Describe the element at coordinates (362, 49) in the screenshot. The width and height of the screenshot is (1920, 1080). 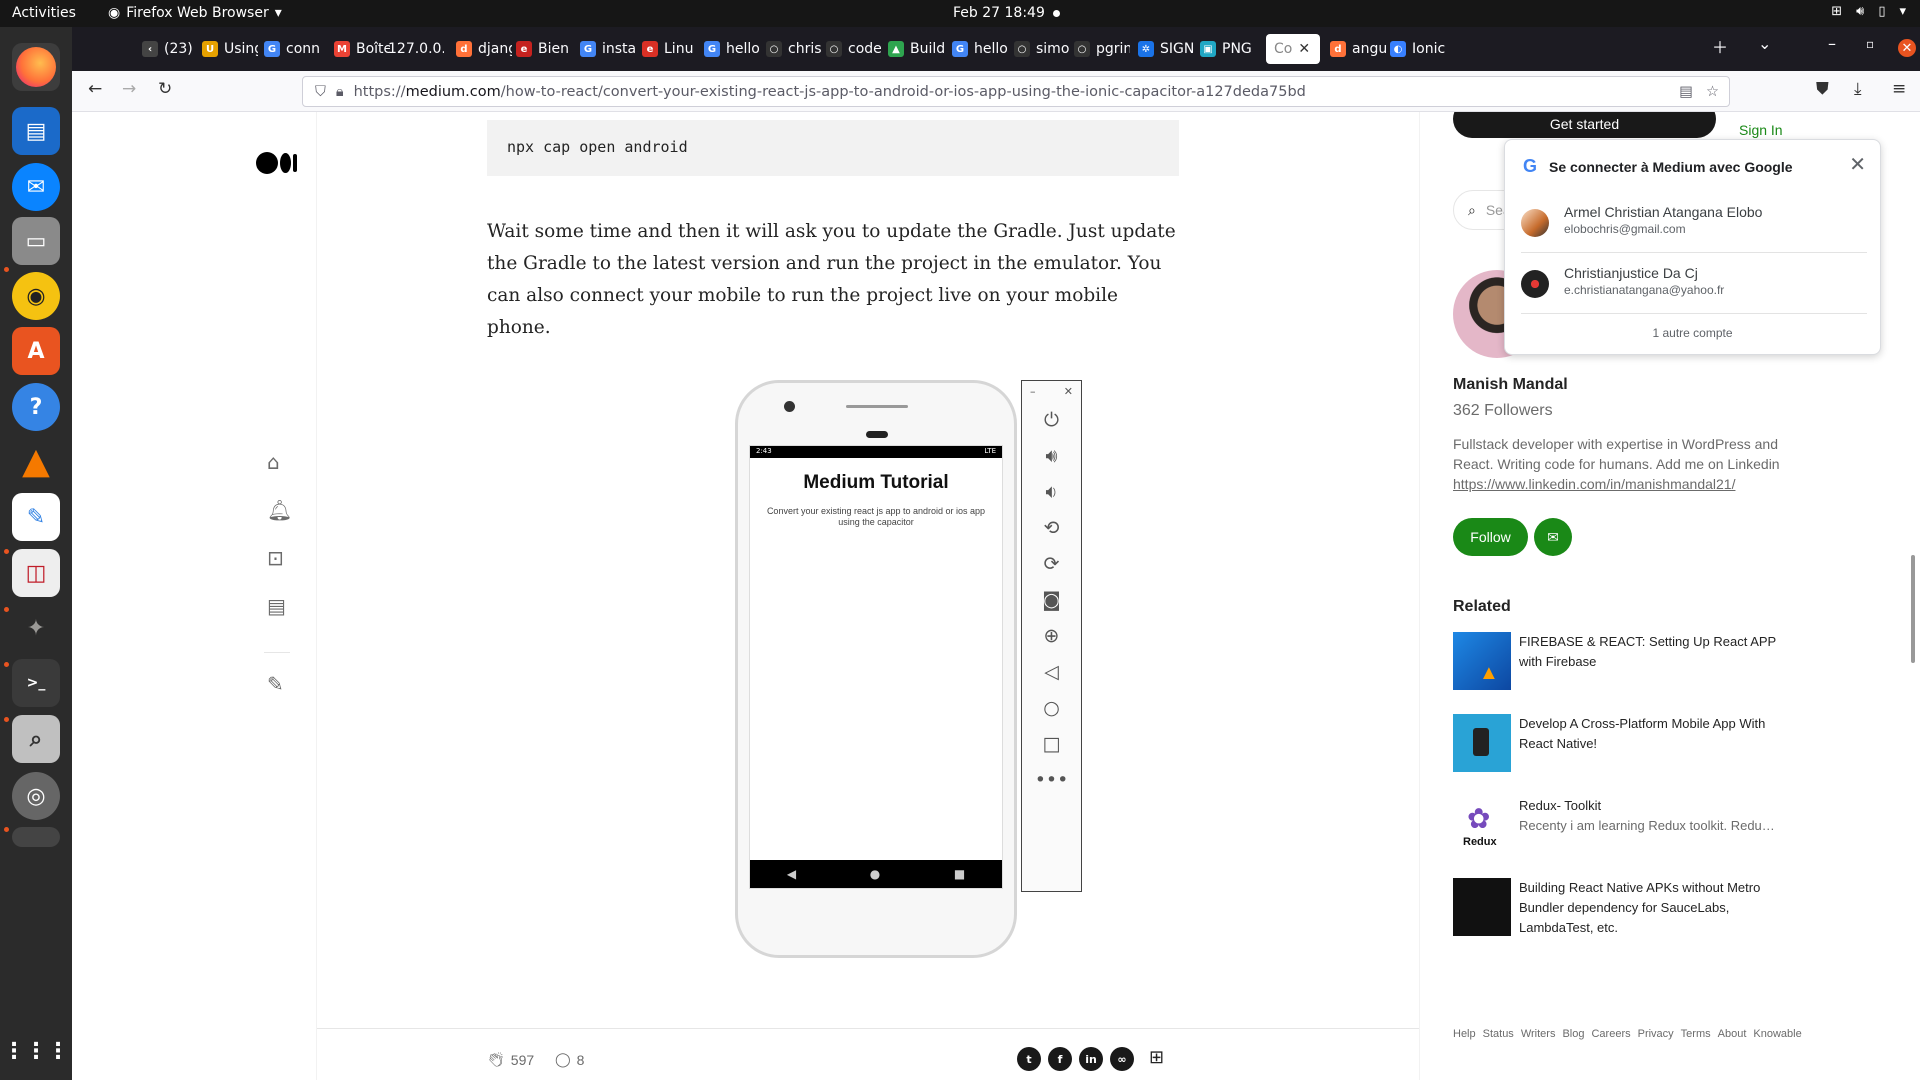
I see `browser-tab: M Boîte` at that location.